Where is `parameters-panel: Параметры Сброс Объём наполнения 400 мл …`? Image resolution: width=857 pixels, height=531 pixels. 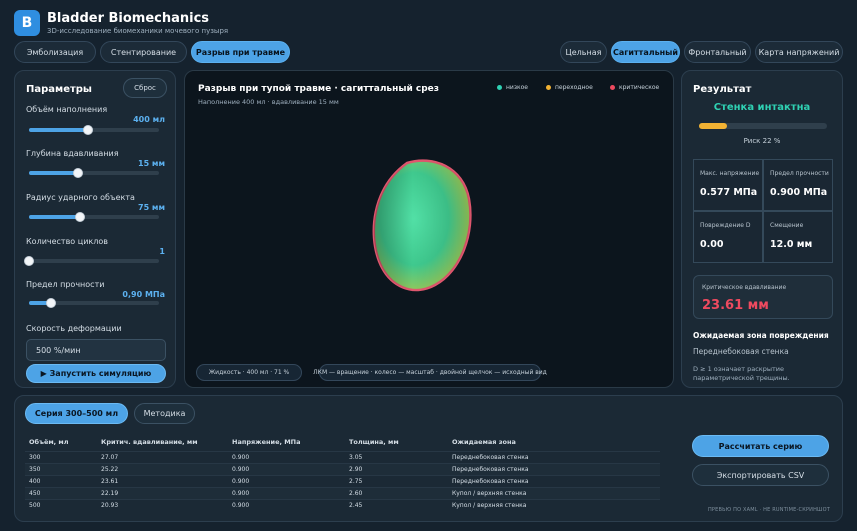 parameters-panel: Параметры Сброс Объём наполнения 400 мл … is located at coordinates (95, 229).